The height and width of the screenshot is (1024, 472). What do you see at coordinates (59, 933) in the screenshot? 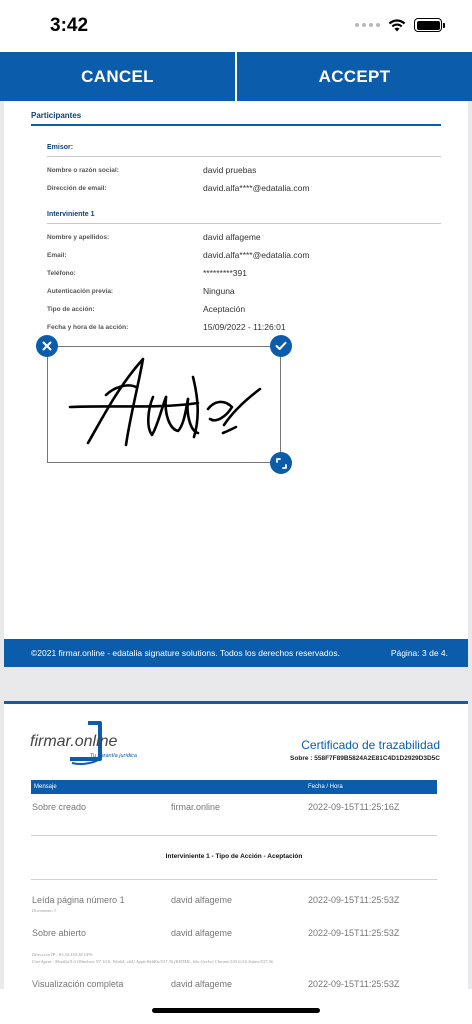
I see `event-message: Sobre abierto` at bounding box center [59, 933].